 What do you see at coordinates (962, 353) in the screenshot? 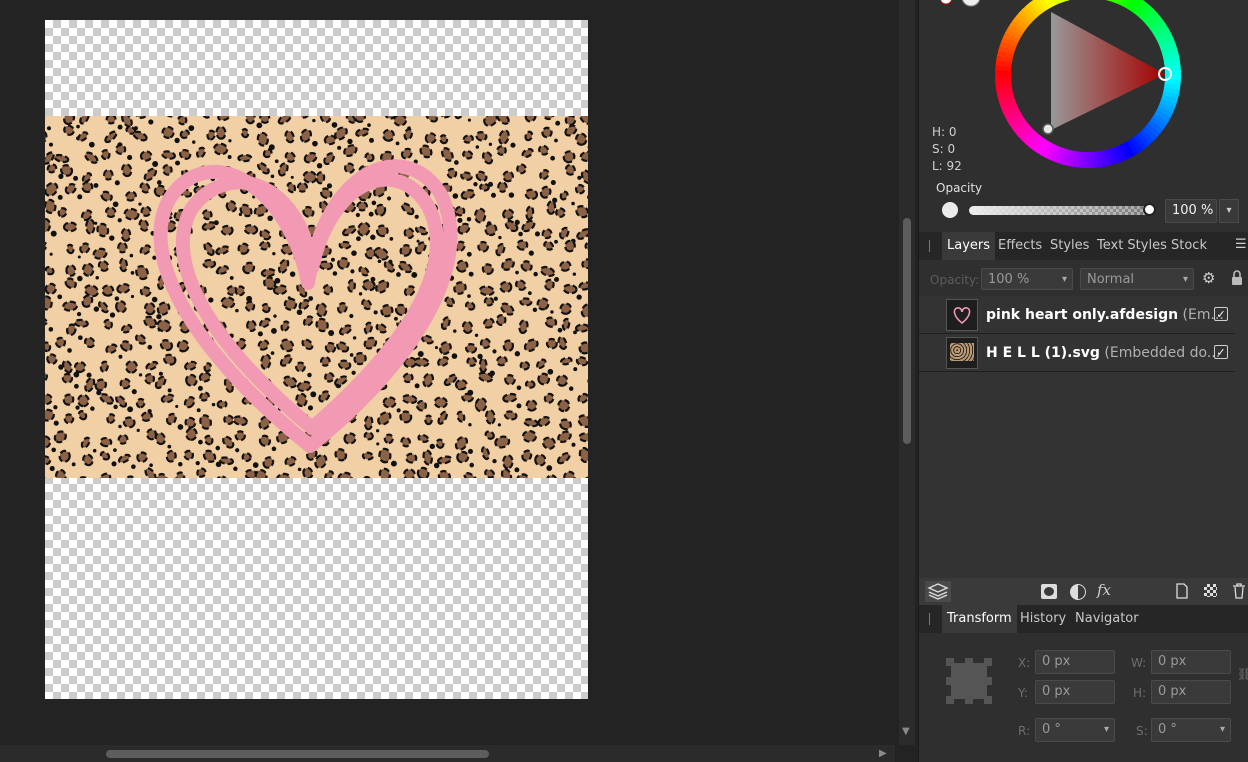
I see `leopard-thumbnail-icon` at bounding box center [962, 353].